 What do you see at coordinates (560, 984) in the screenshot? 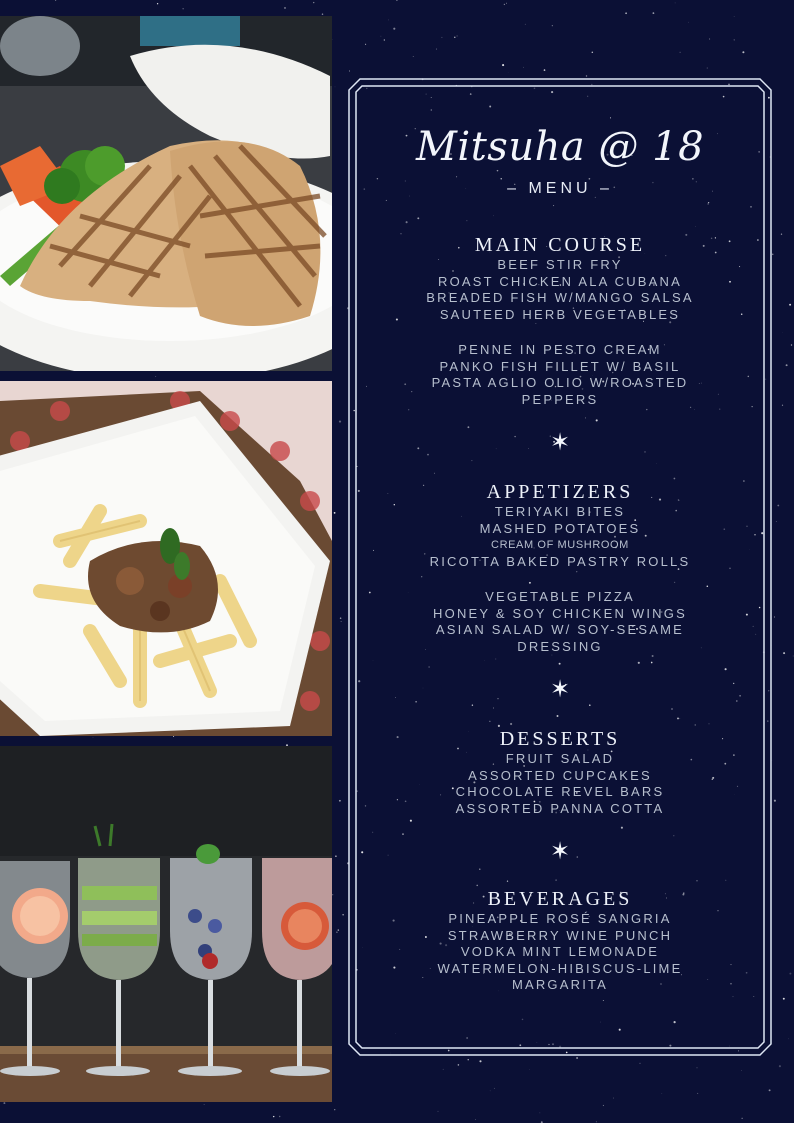
I see `menu-item: MARGARITA` at bounding box center [560, 984].